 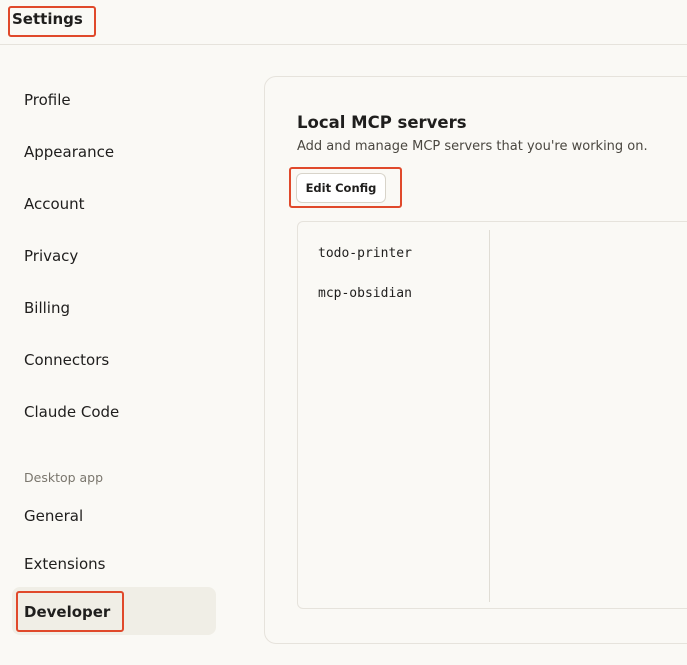 I want to click on edit-config-button: Edit Config, so click(x=341, y=188).